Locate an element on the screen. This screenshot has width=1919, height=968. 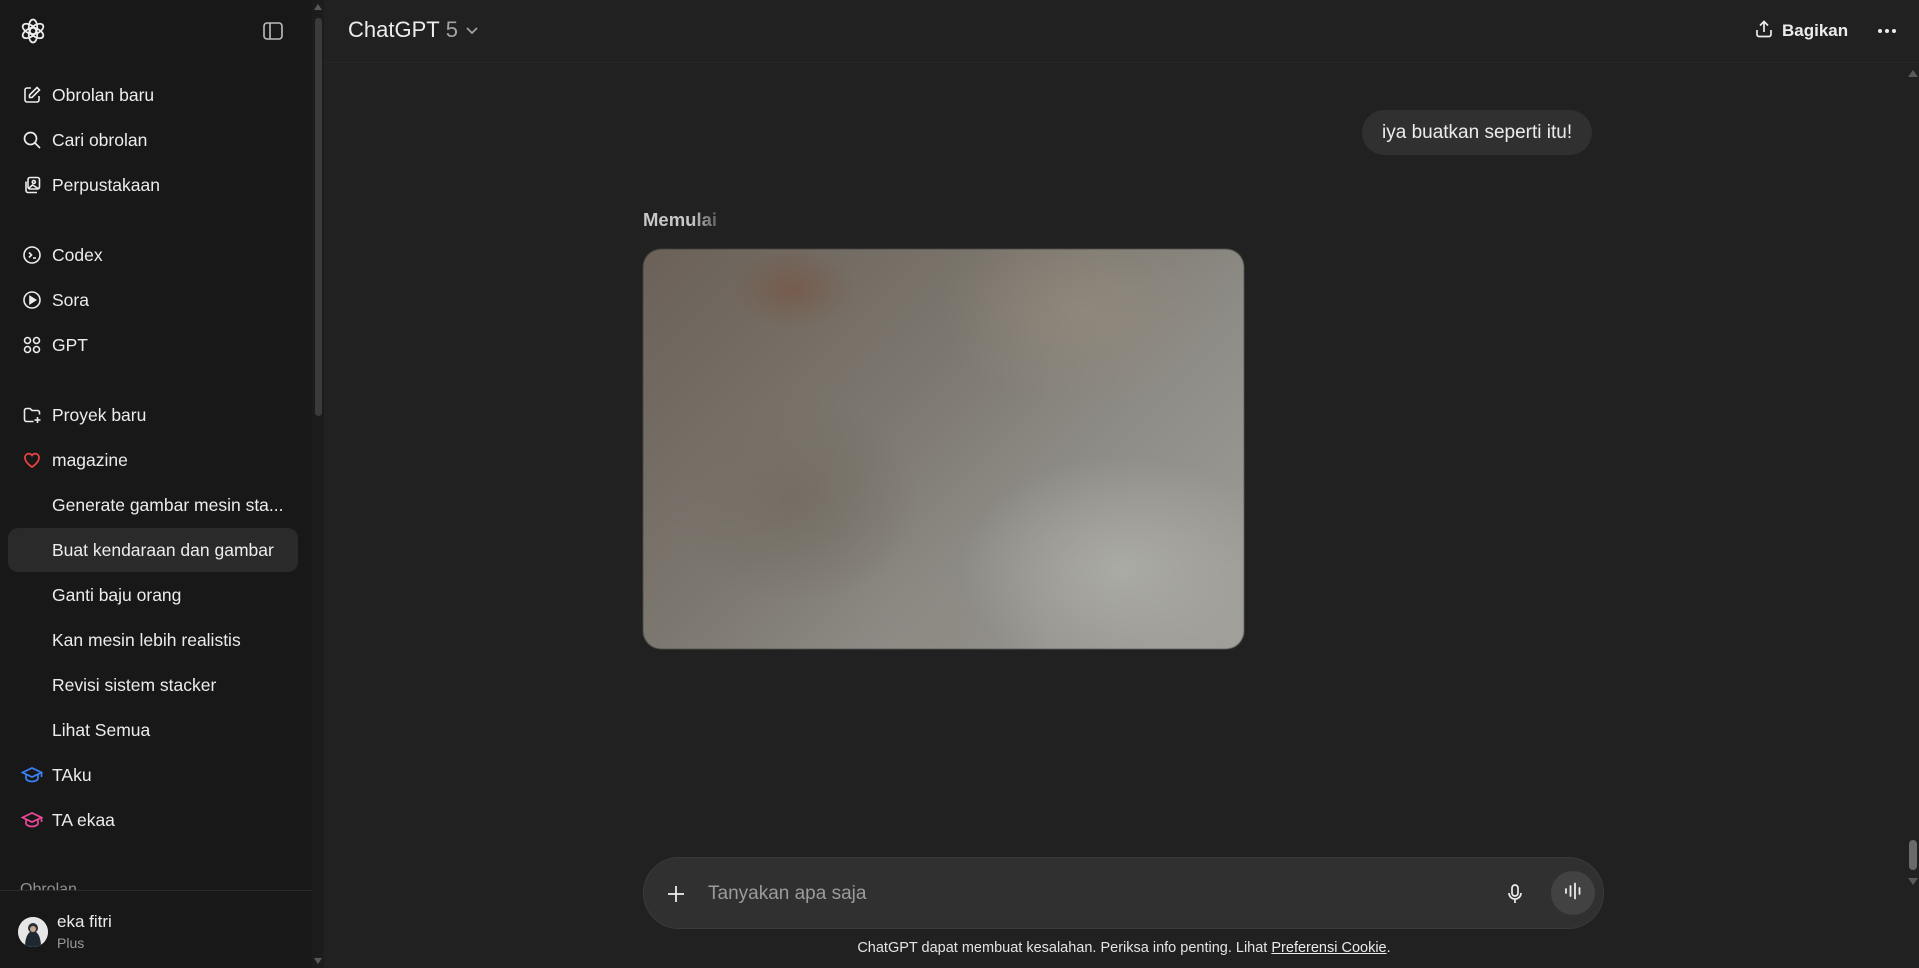
microphone-icon is located at coordinates (1515, 894).